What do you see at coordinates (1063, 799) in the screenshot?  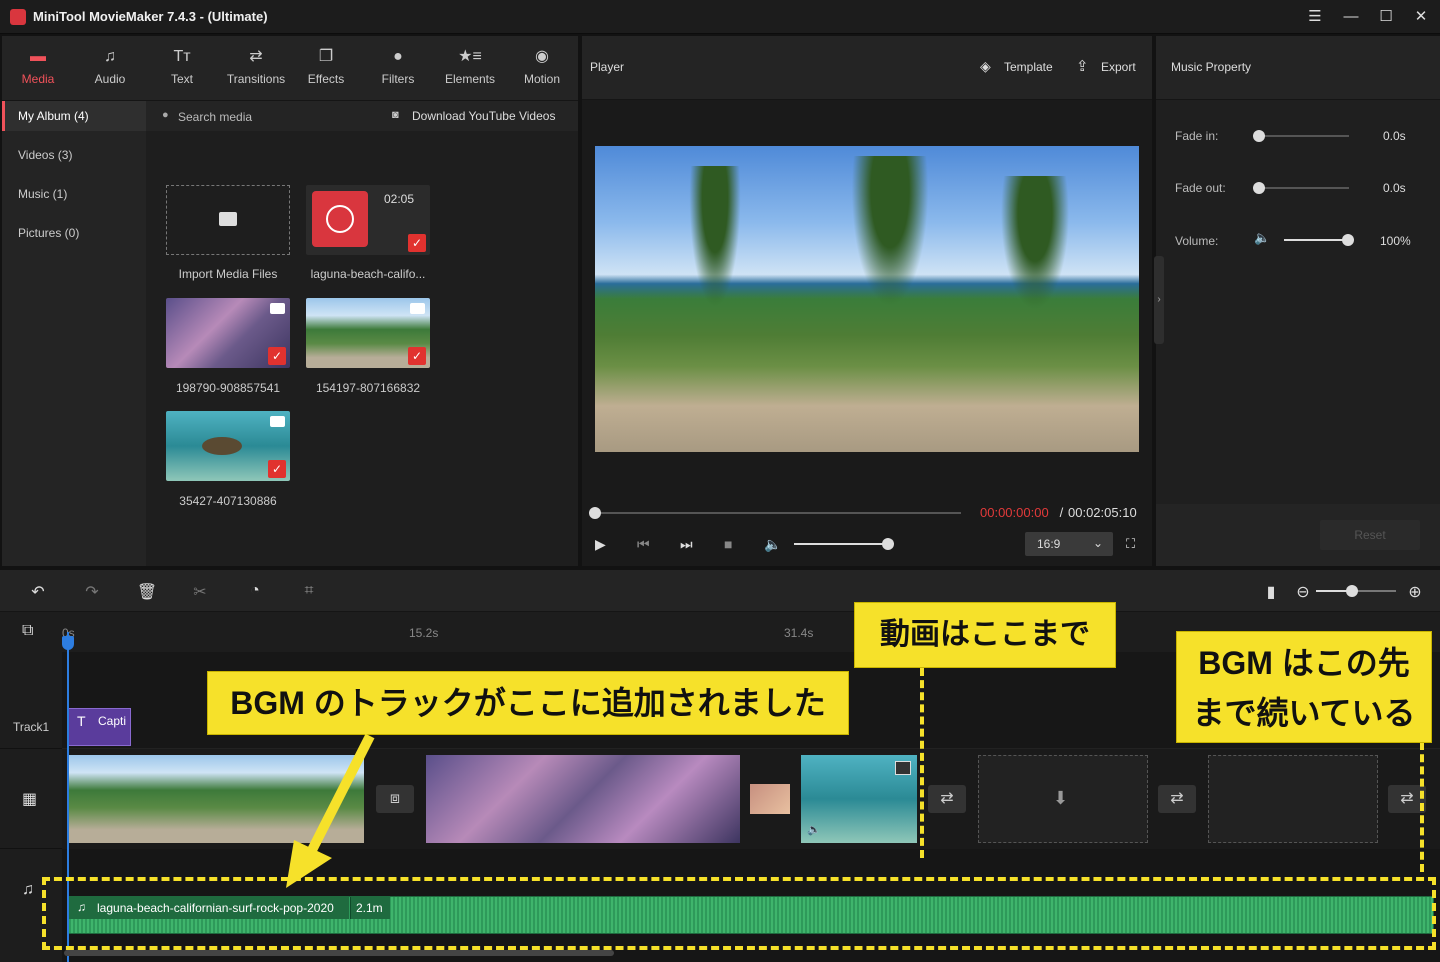 I see `empty-clip-slot: ⬇` at bounding box center [1063, 799].